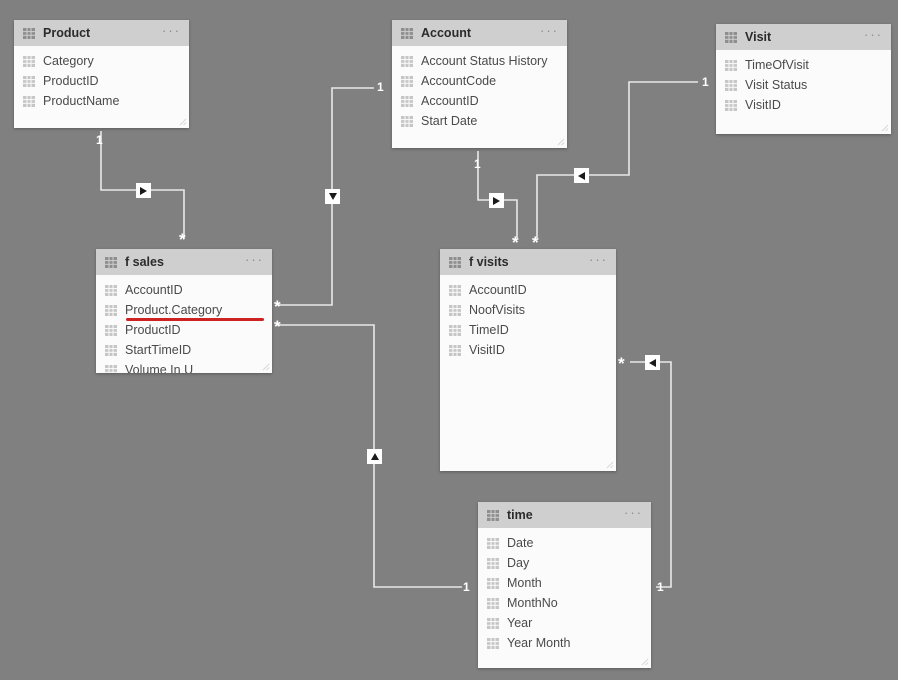 Image resolution: width=898 pixels, height=680 pixels. Describe the element at coordinates (777, 65) in the screenshot. I see `field-label: TimeOfVisit` at that location.